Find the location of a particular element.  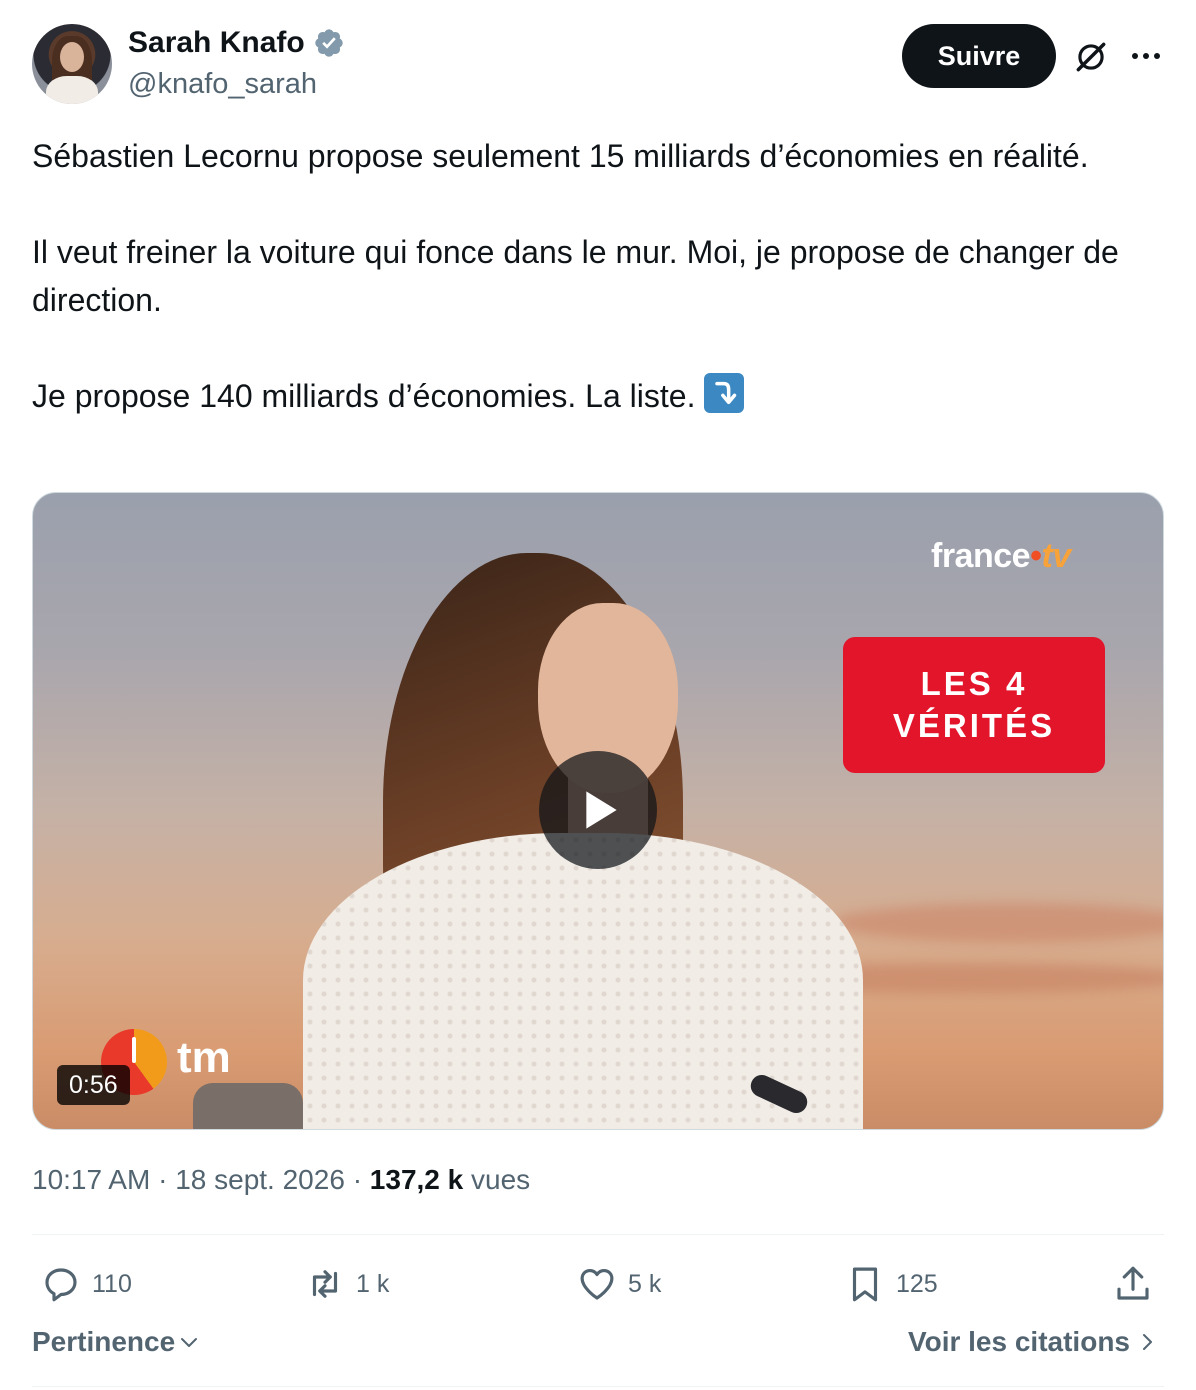

sort-dropdown: Pertinence is located at coordinates (116, 1342).